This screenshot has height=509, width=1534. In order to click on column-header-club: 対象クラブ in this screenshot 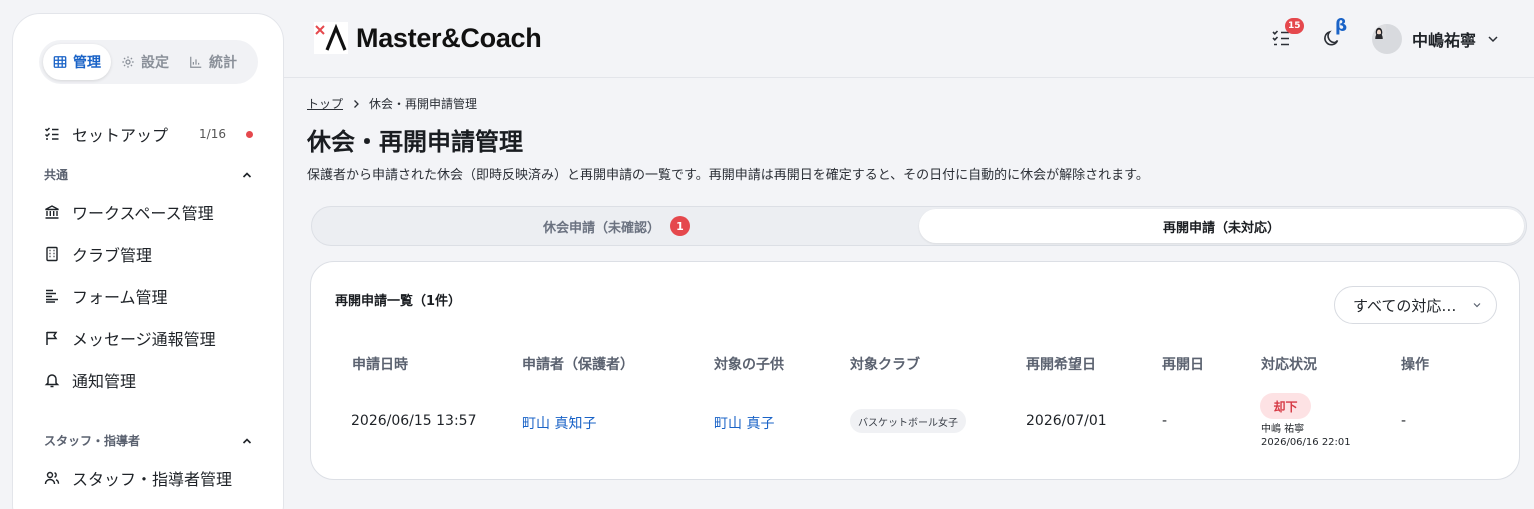, I will do `click(885, 364)`.